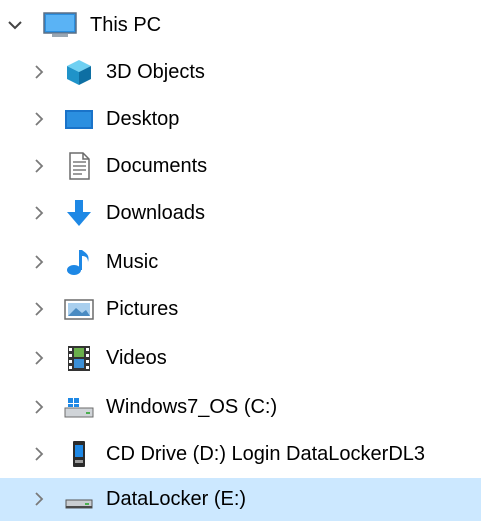 This screenshot has width=481, height=521. What do you see at coordinates (240, 213) in the screenshot?
I see `tree-item-downloads: Downloads` at bounding box center [240, 213].